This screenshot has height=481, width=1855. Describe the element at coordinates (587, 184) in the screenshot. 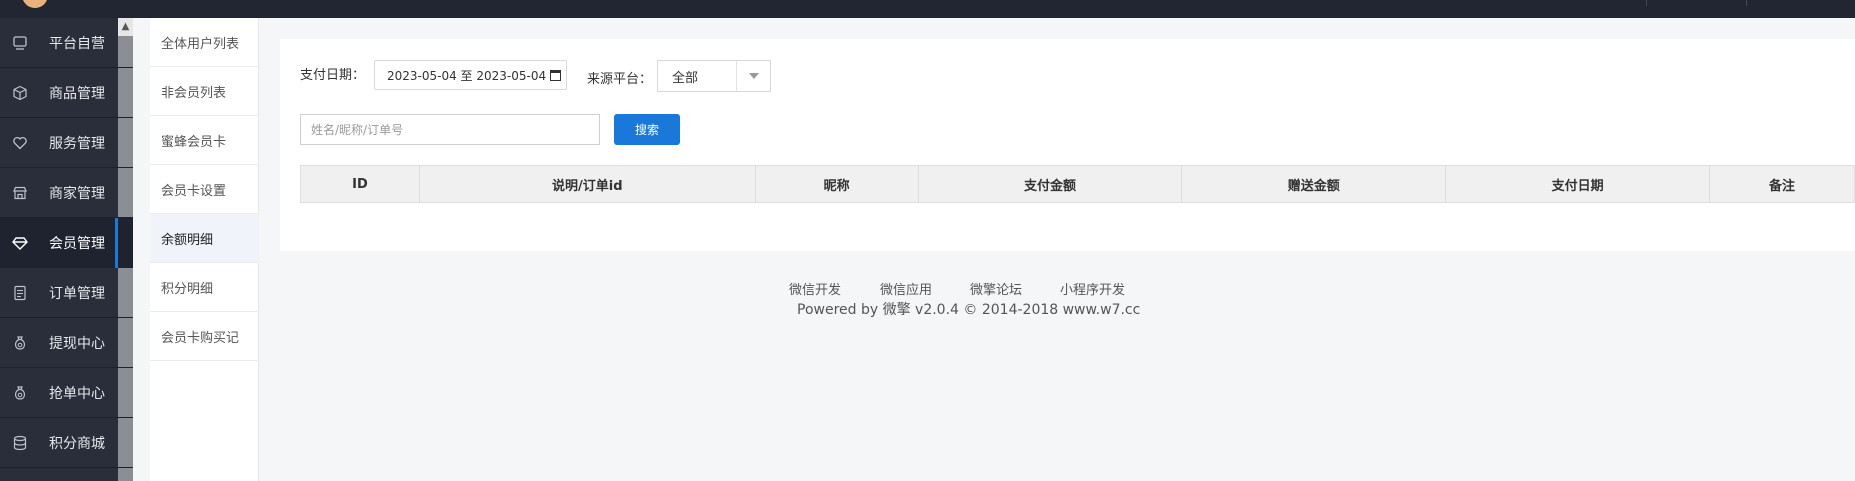

I see `column-header-description: 说明/订单id` at that location.